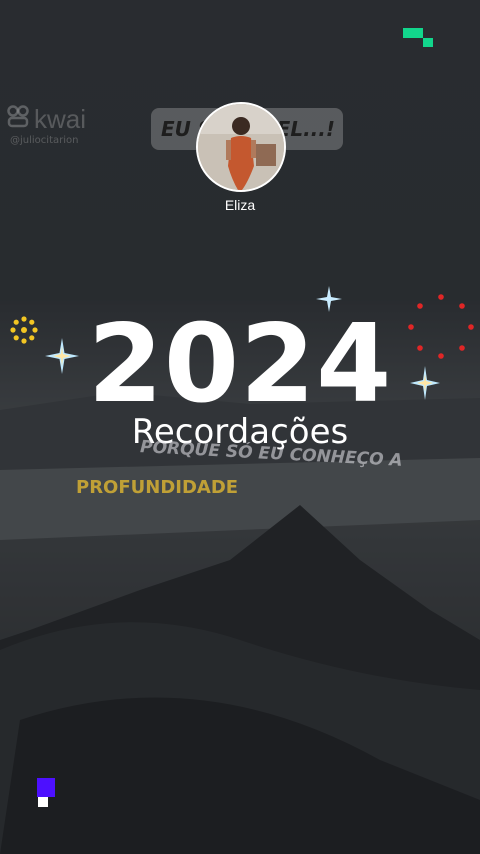  I want to click on profile-name: Eliza, so click(240, 205).